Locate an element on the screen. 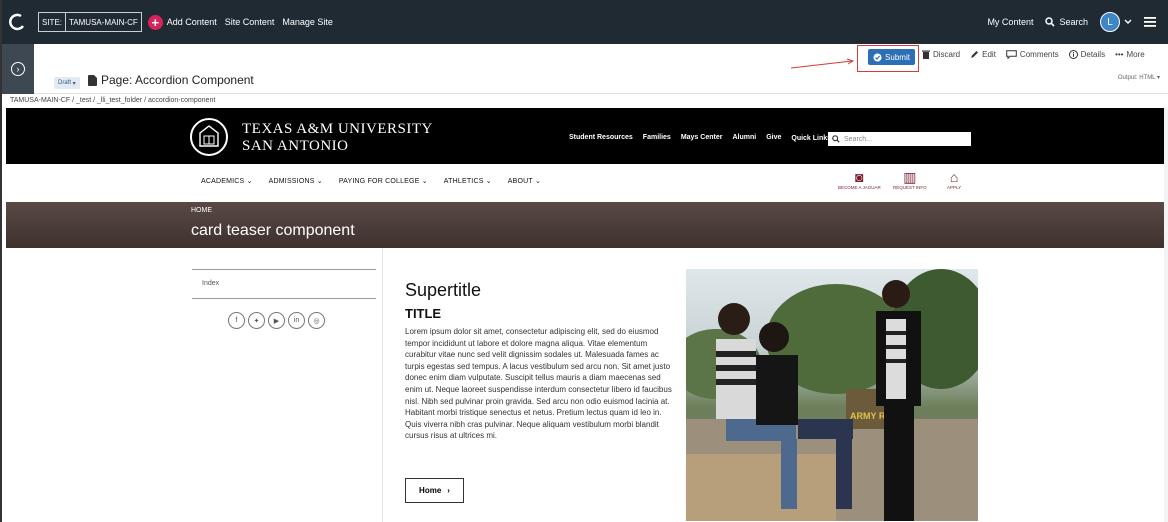  comment-icon is located at coordinates (1011, 54).